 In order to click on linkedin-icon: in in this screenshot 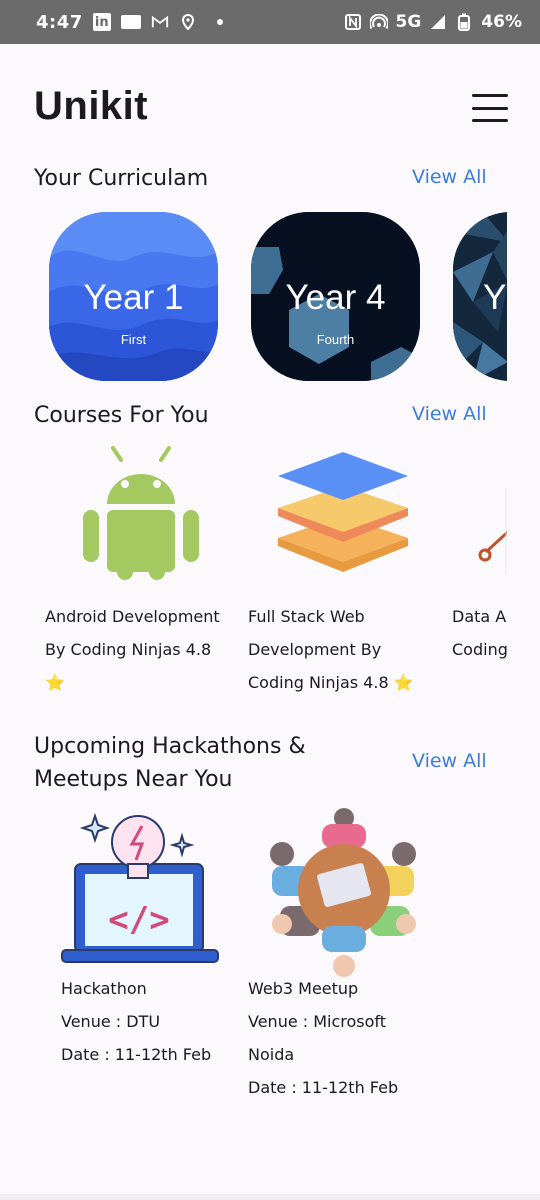, I will do `click(101, 22)`.